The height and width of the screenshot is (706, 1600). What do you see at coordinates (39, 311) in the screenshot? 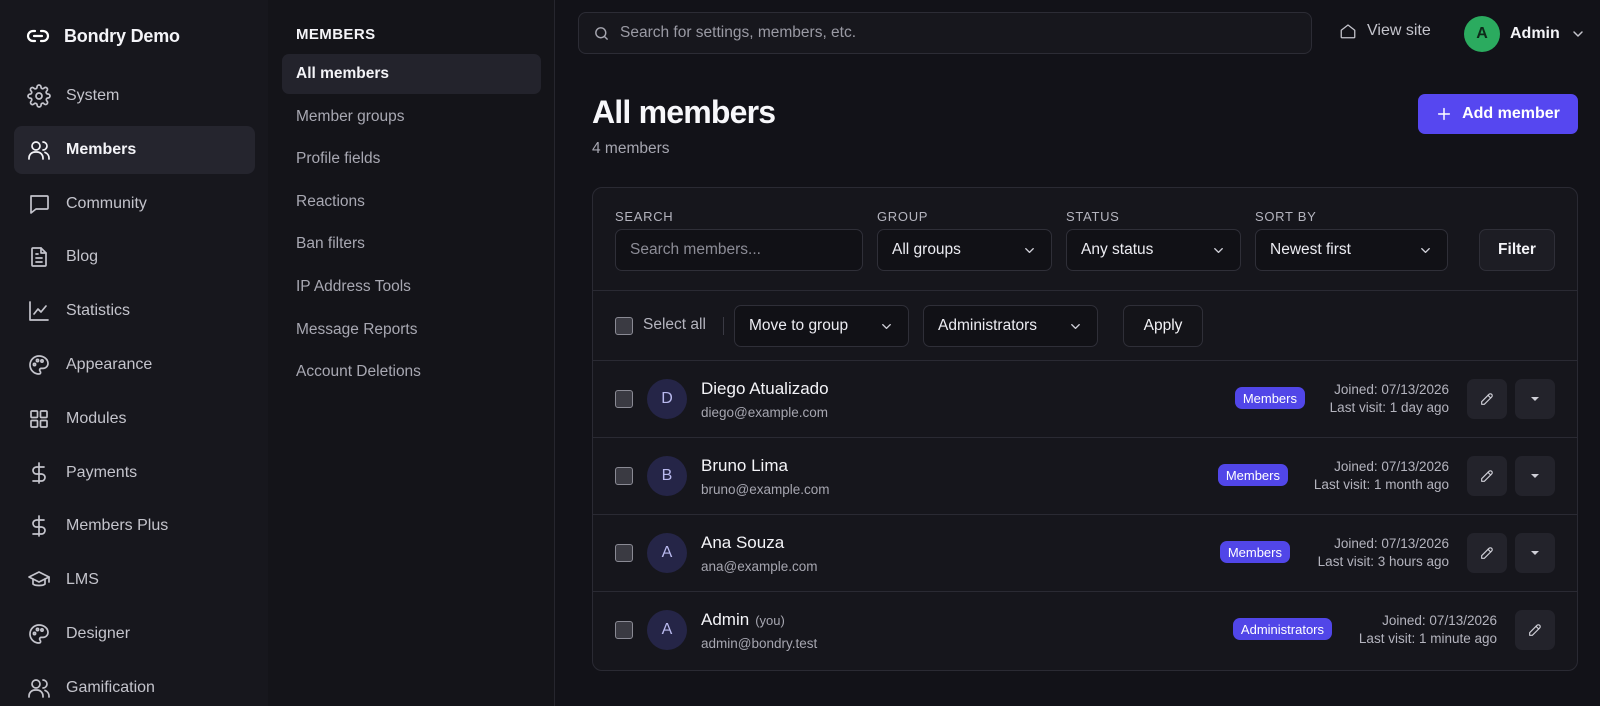
I see `chart-line-icon` at bounding box center [39, 311].